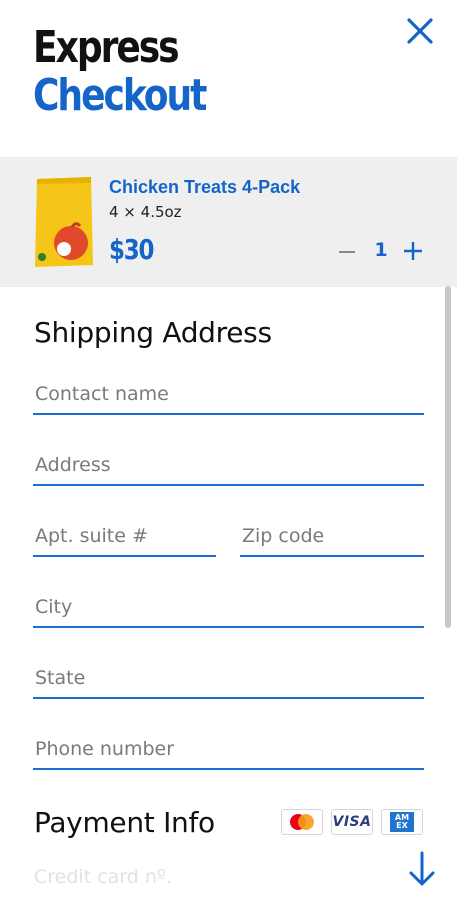 The width and height of the screenshot is (457, 900). Describe the element at coordinates (422, 869) in the screenshot. I see `scroll-down-arrow-icon` at that location.